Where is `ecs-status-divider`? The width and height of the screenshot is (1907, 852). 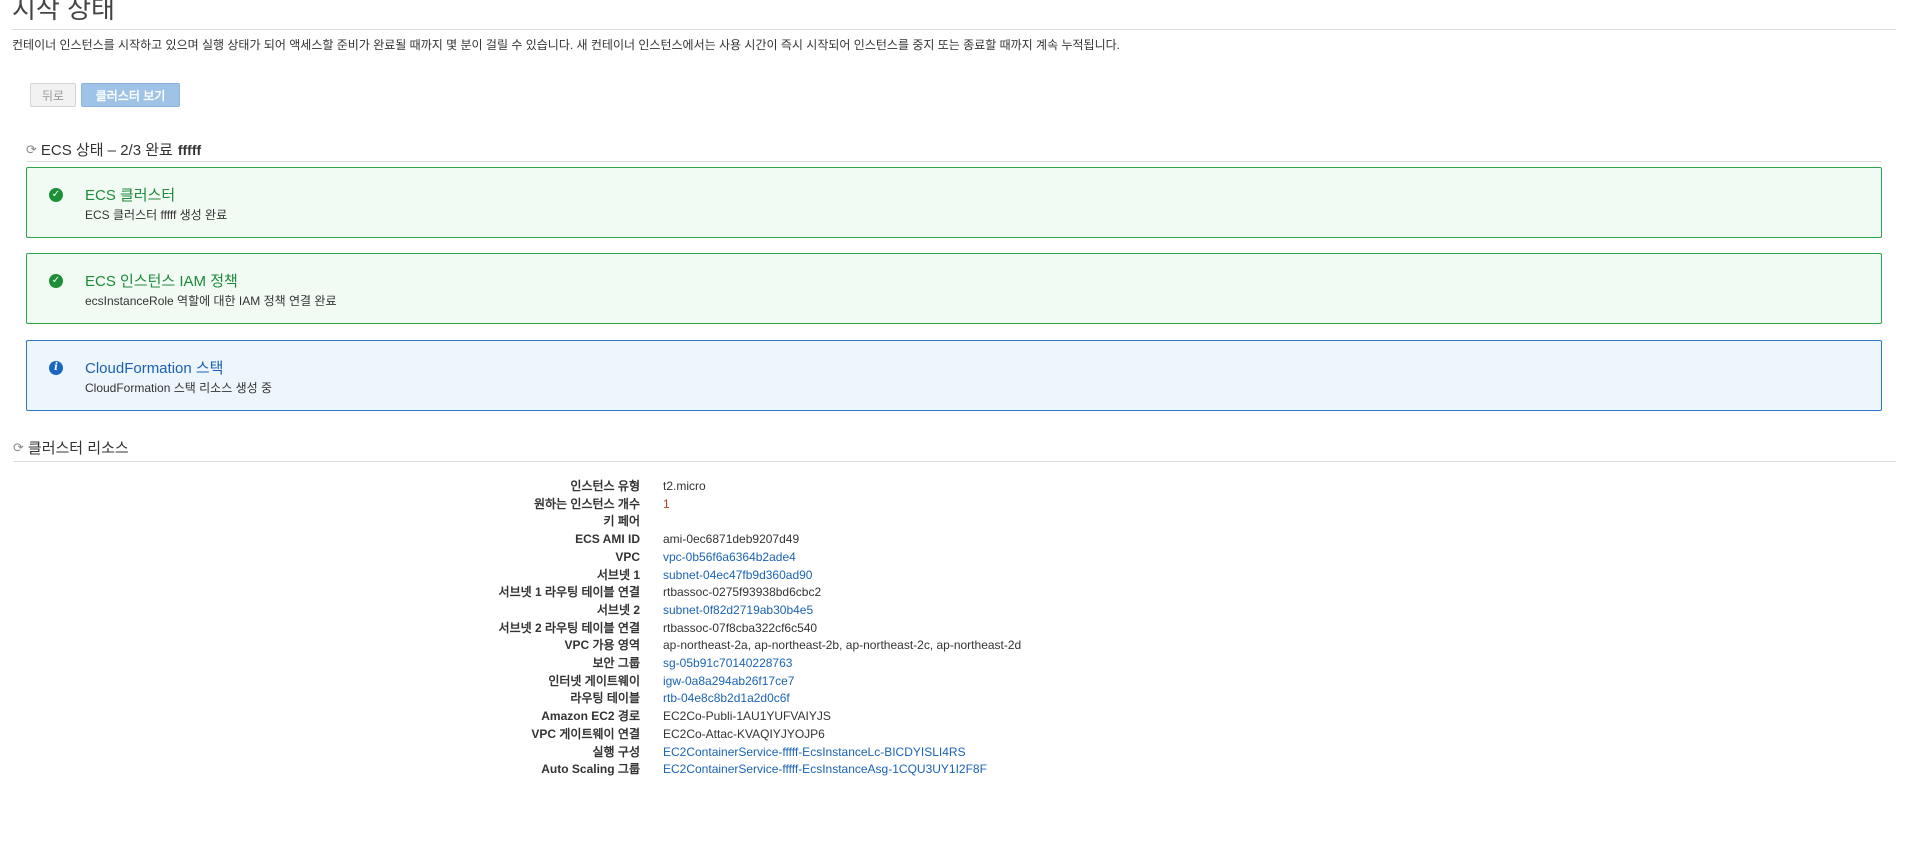
ecs-status-divider is located at coordinates (954, 161).